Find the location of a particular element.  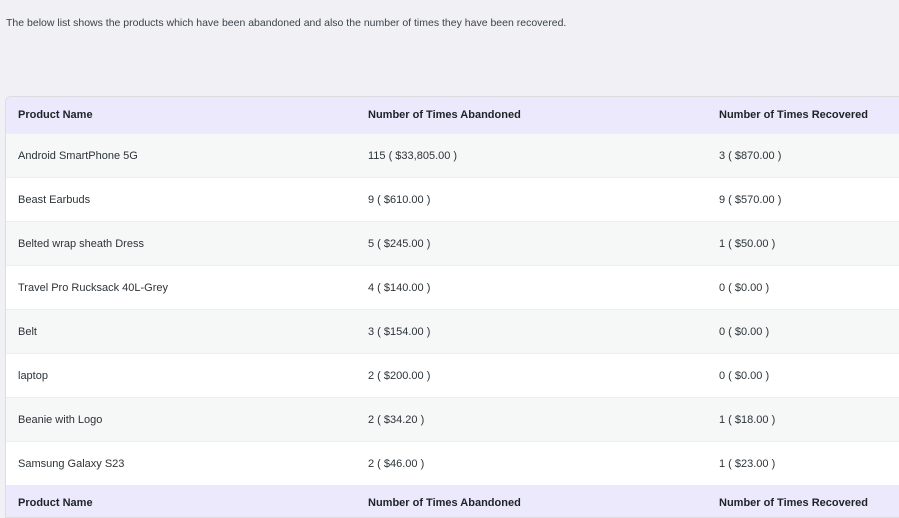

header-times-abandoned: Number of Times Abandoned is located at coordinates (531, 115).